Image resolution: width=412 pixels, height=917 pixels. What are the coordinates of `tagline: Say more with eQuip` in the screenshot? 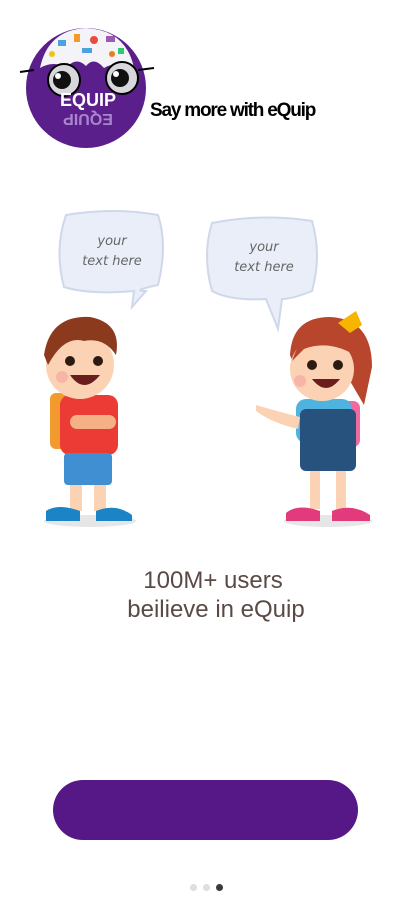 It's located at (233, 110).